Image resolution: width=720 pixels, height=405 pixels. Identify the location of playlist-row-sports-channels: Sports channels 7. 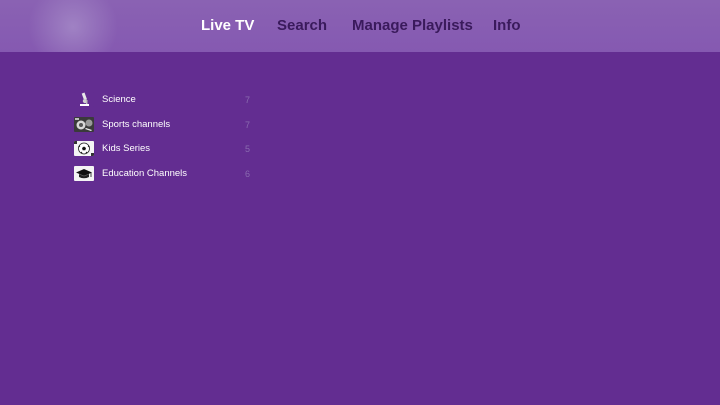
(164, 125).